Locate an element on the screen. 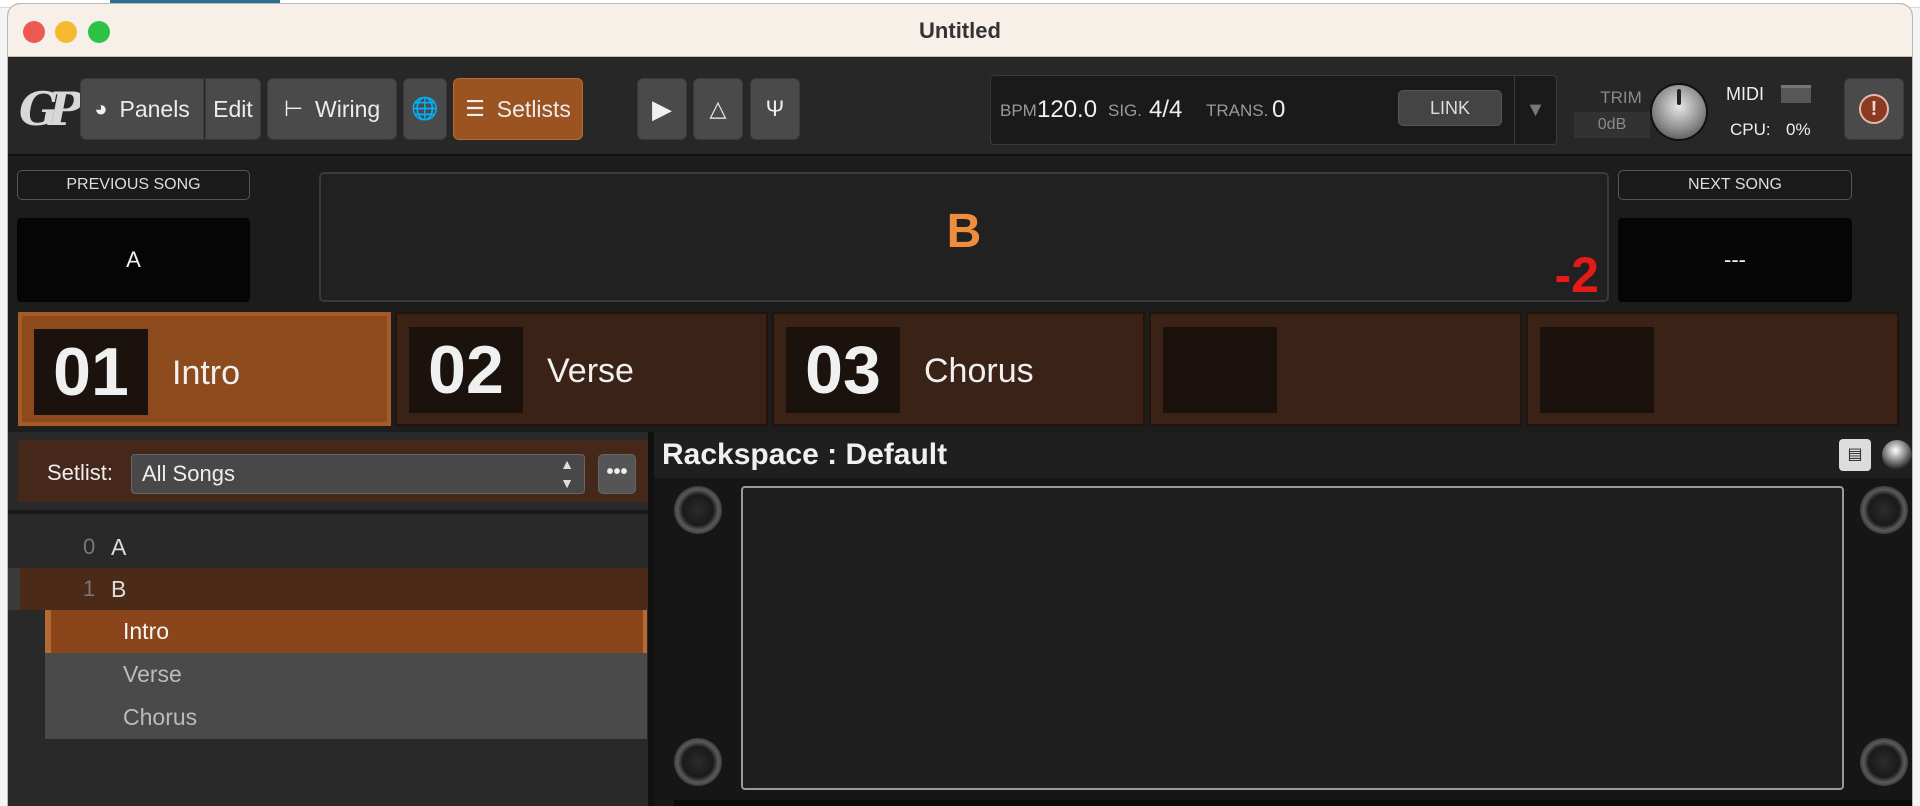 This screenshot has width=1920, height=806. bpm-label: BPM is located at coordinates (1018, 110).